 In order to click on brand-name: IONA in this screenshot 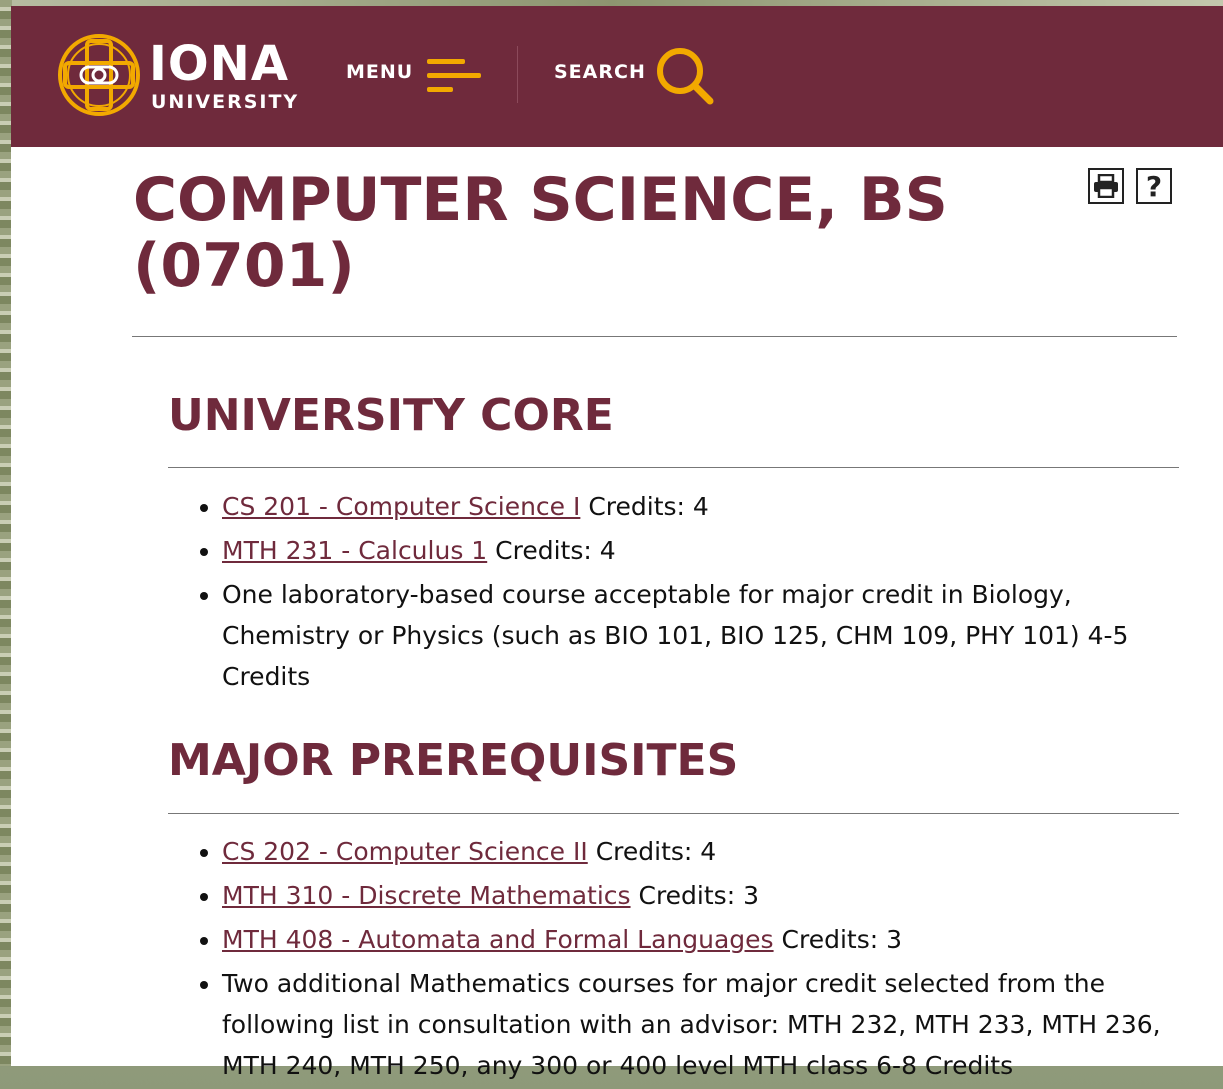, I will do `click(219, 64)`.